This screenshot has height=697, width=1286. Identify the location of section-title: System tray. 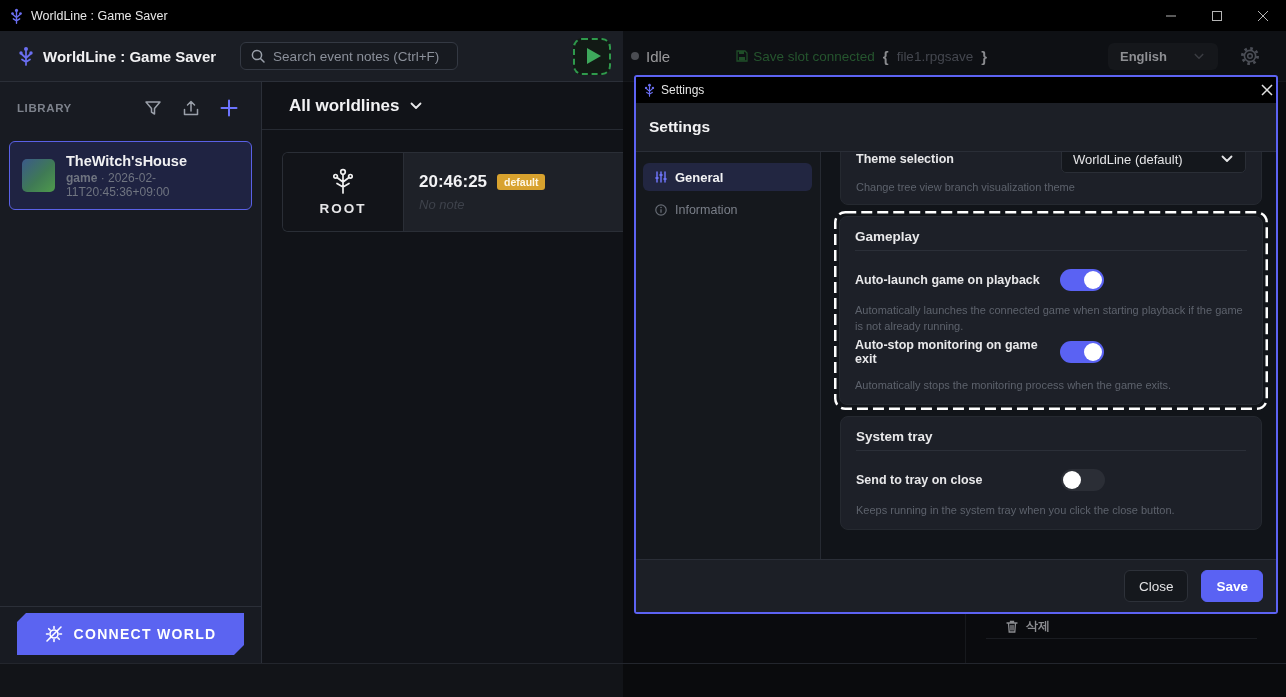
(895, 436).